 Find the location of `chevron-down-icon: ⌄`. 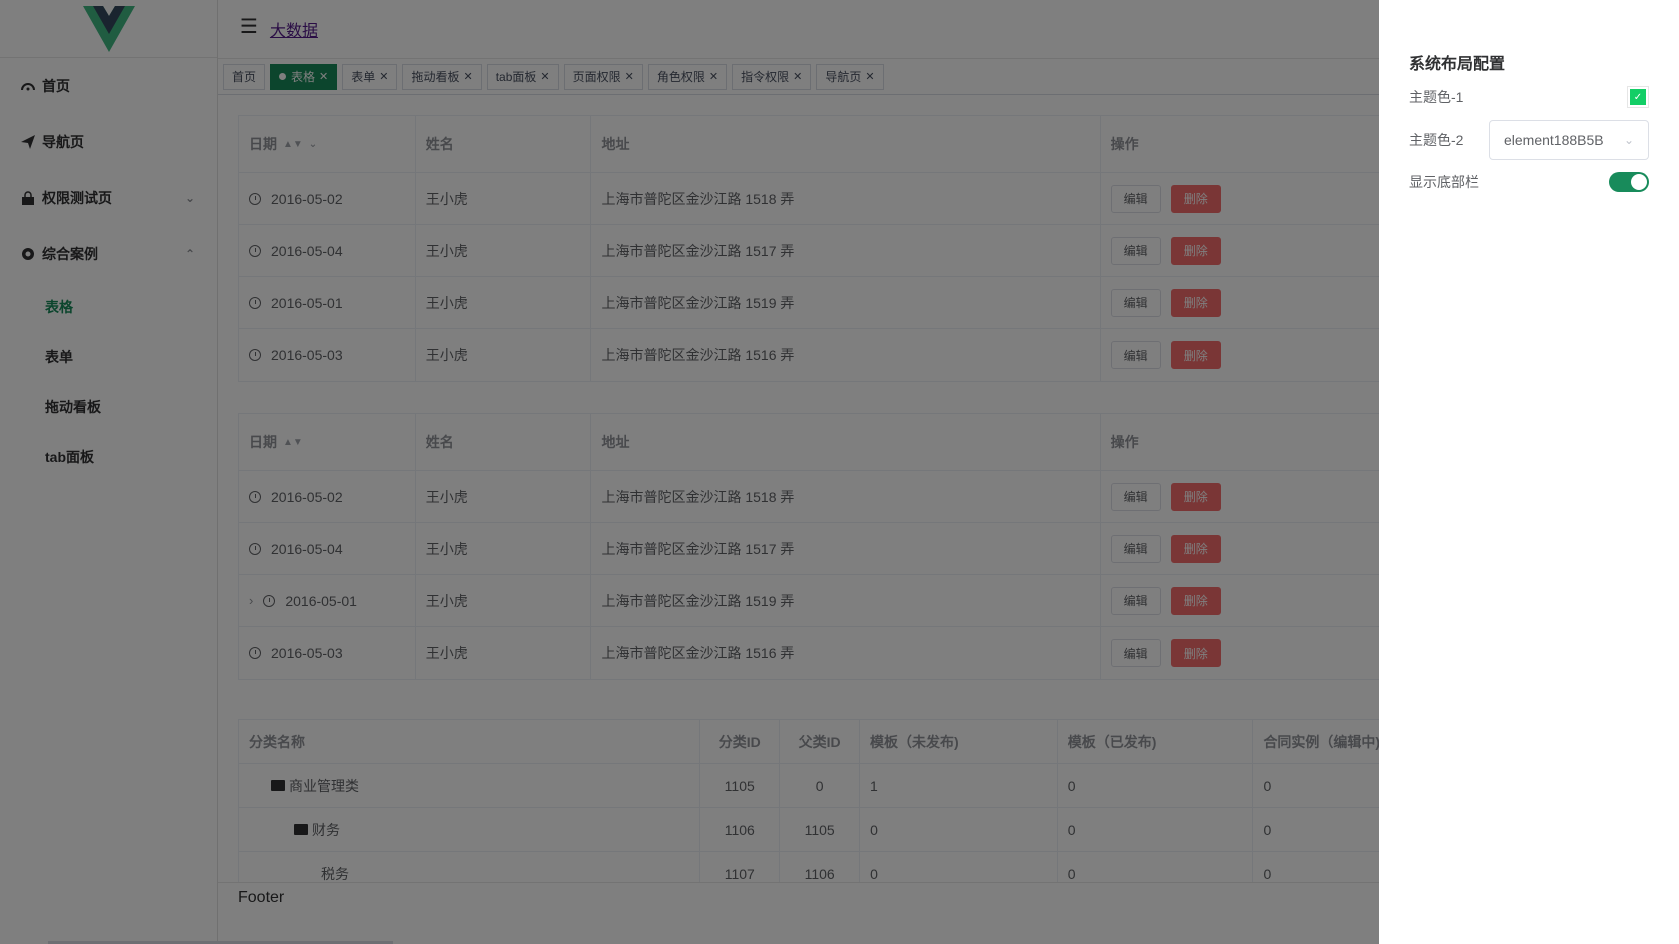

chevron-down-icon: ⌄ is located at coordinates (1628, 140).